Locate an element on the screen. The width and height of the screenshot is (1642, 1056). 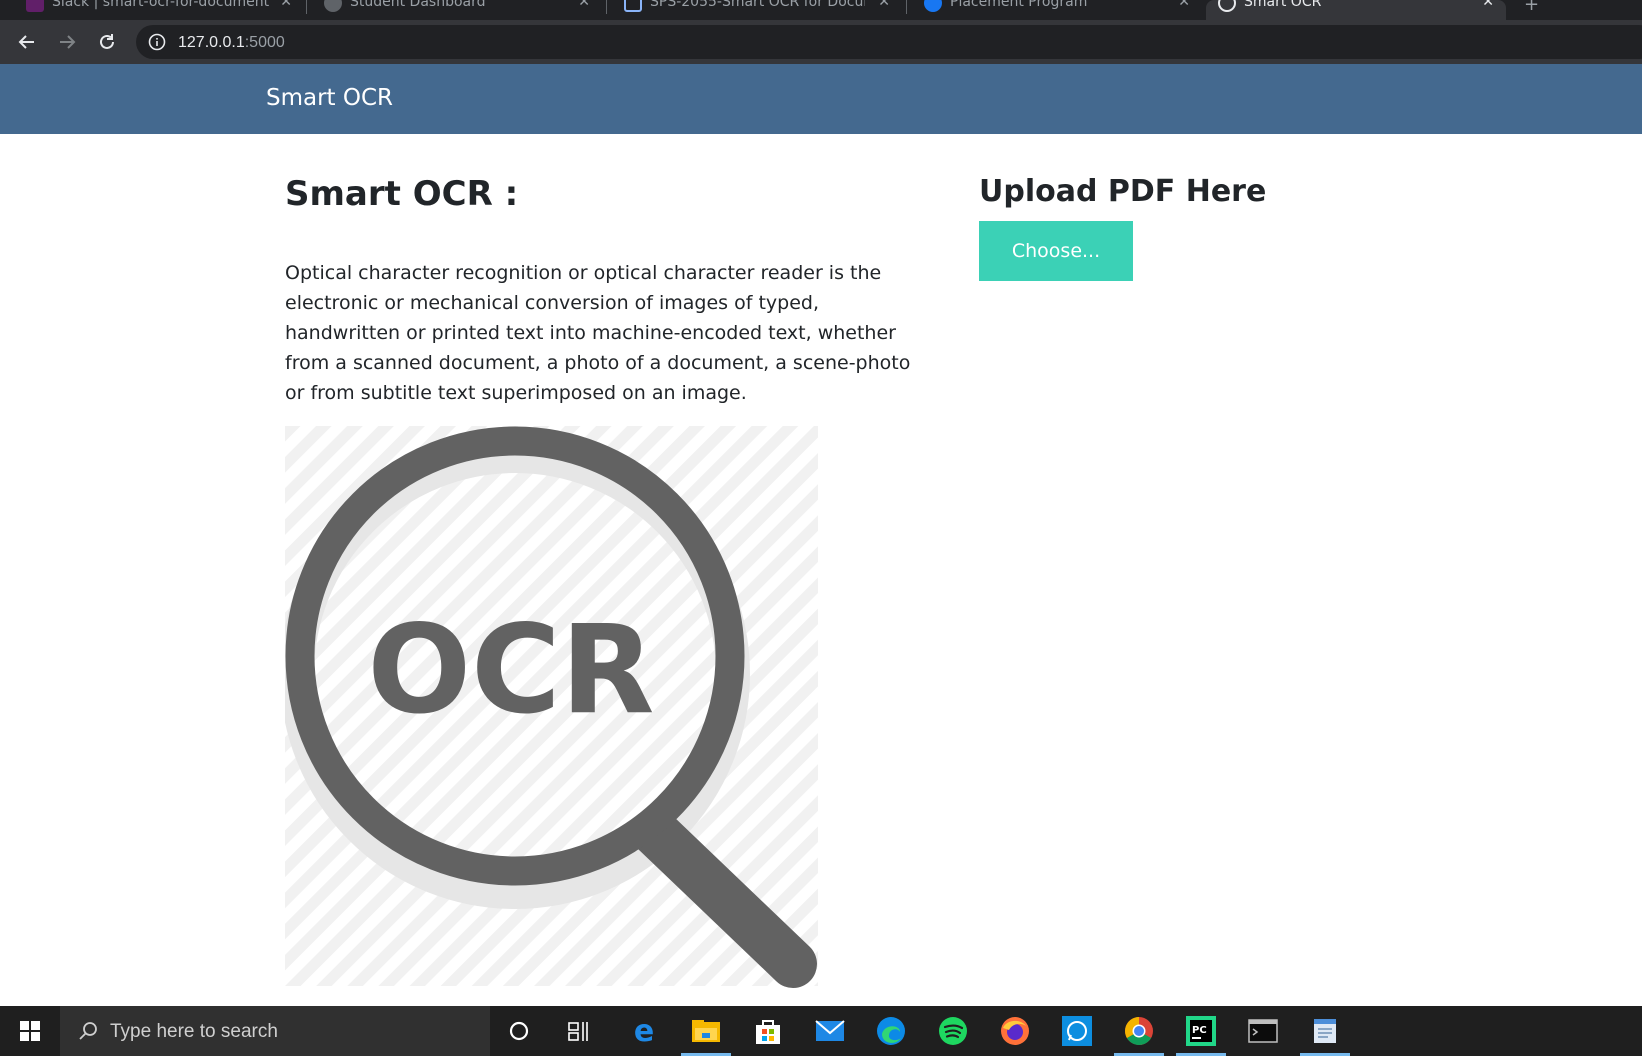
arrow-left-icon is located at coordinates (26, 42).